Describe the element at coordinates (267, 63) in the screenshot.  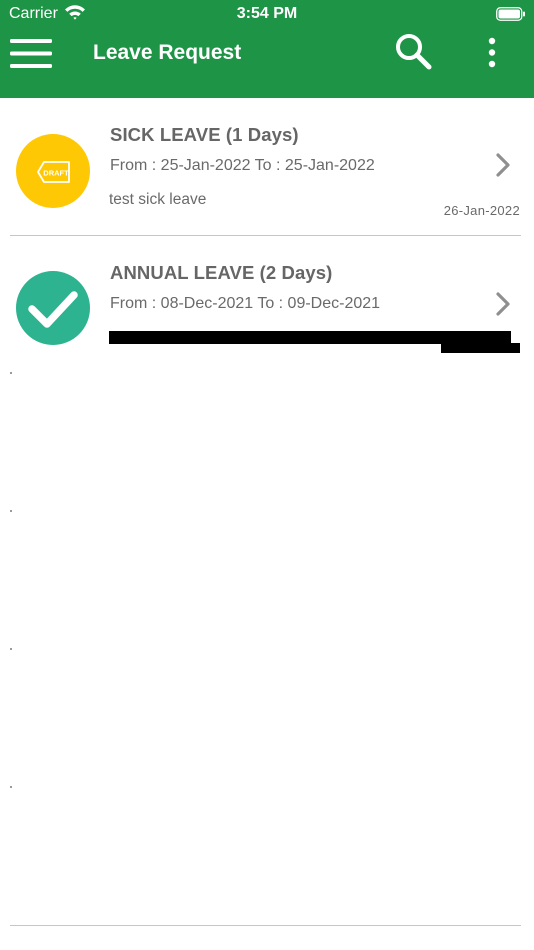
I see `navigation-bar: Leave Request` at that location.